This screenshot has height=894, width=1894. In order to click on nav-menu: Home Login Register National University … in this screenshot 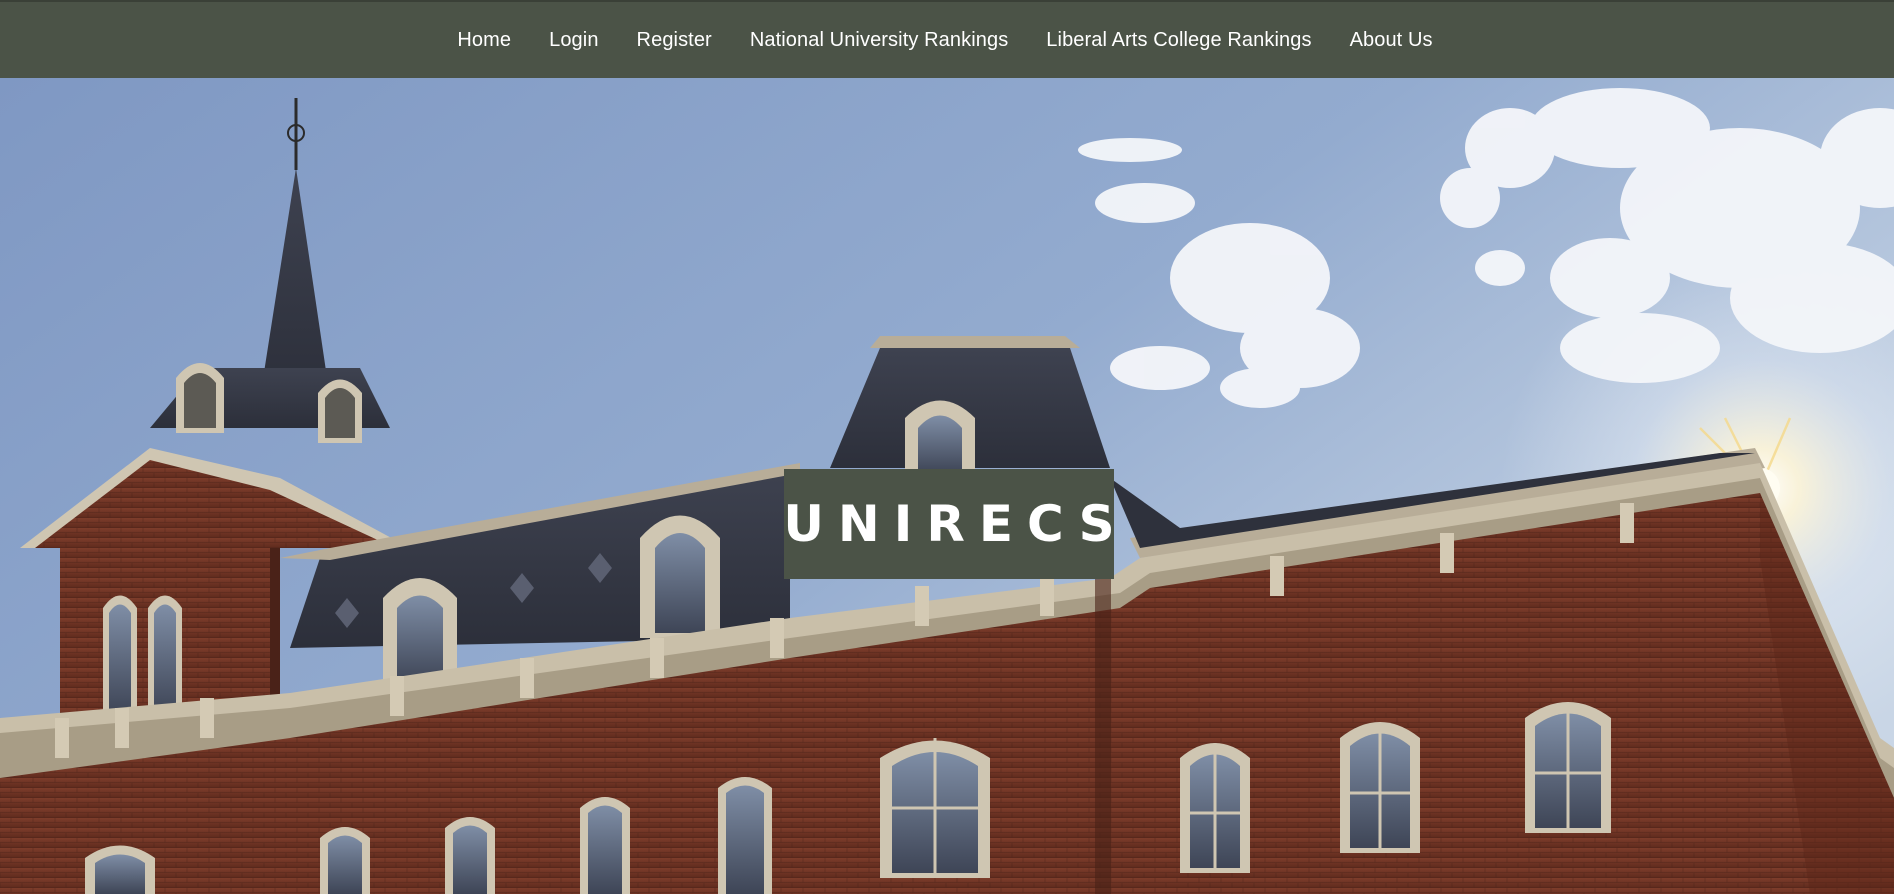, I will do `click(944, 40)`.